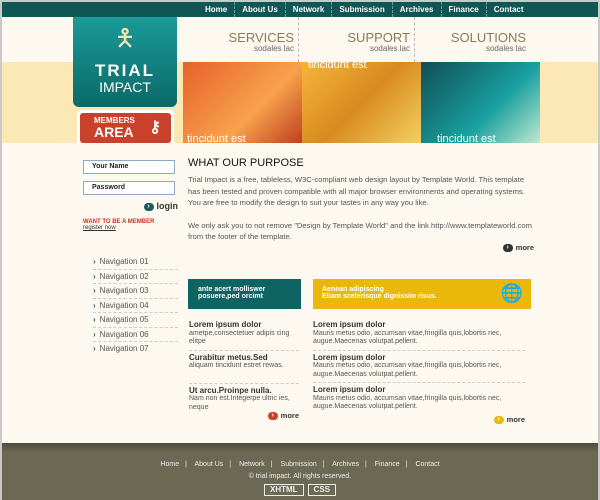  Describe the element at coordinates (239, 337) in the screenshot. I see `item-text: ametpe,consectetuer adipis cing elitpe` at that location.